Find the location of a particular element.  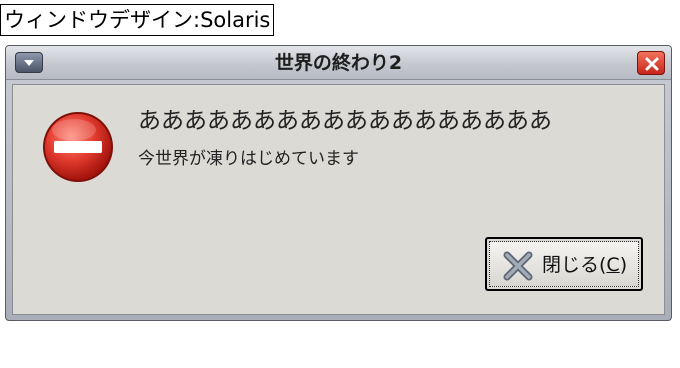

title-bar: 世界の終わり2 is located at coordinates (338, 63).